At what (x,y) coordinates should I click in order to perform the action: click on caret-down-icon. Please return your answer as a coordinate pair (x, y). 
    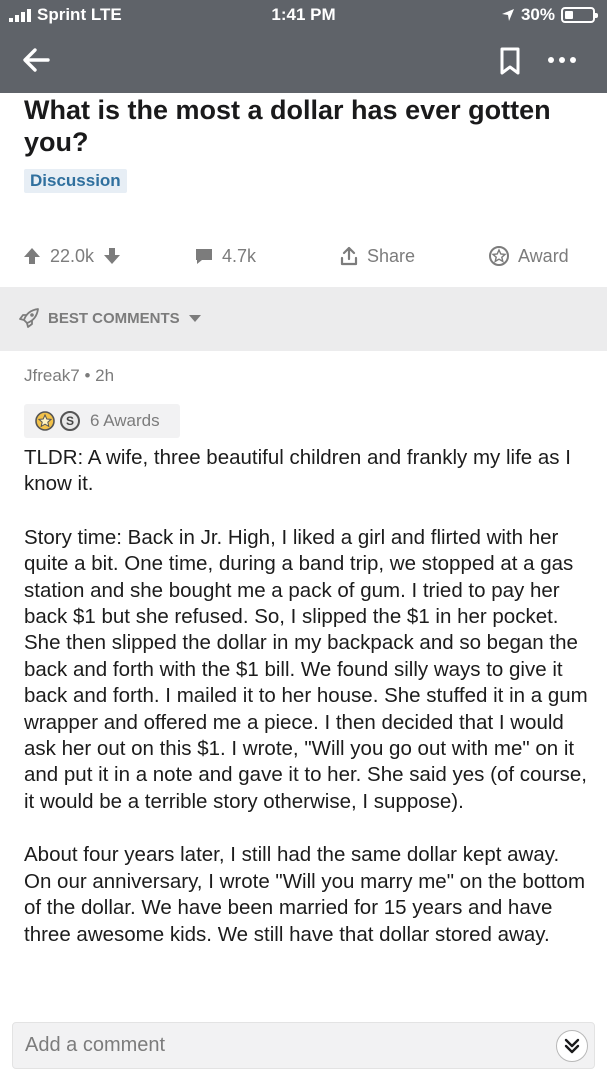
    Looking at the image, I should click on (194, 318).